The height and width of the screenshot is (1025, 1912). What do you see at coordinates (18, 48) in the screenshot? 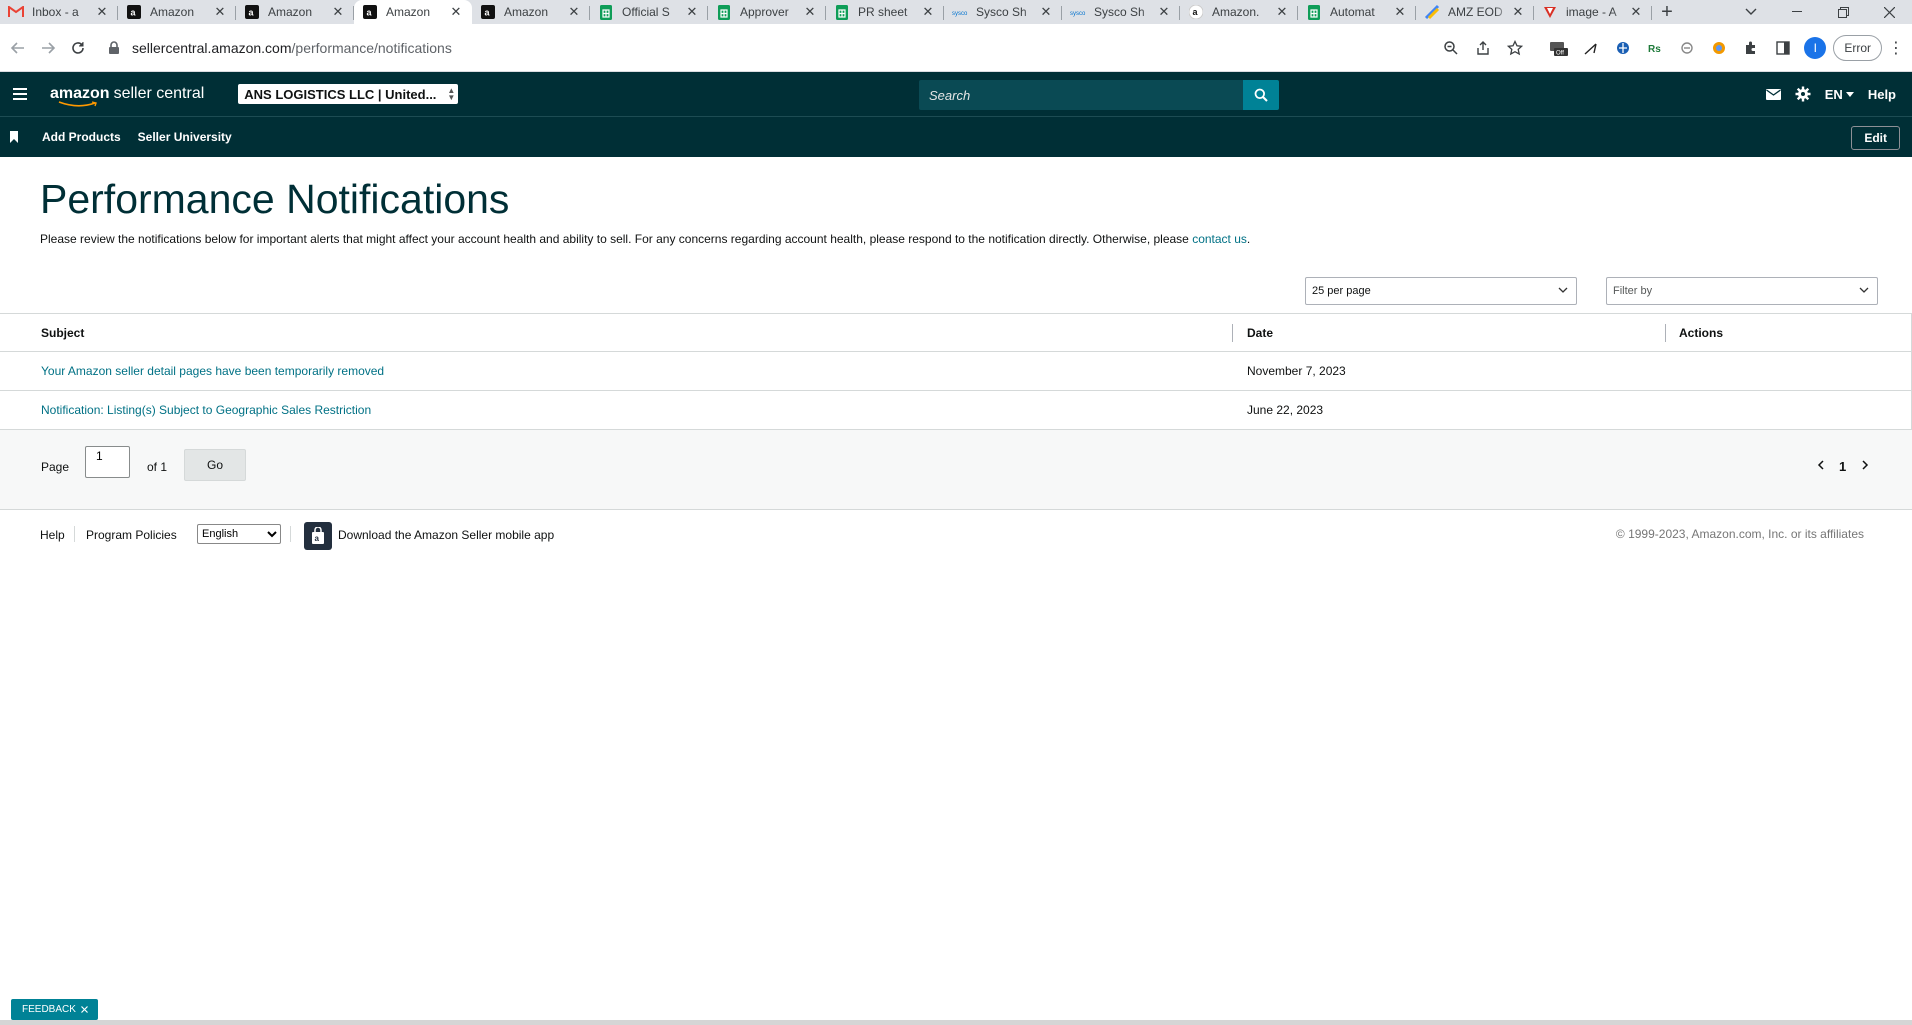
I see `back-button` at bounding box center [18, 48].